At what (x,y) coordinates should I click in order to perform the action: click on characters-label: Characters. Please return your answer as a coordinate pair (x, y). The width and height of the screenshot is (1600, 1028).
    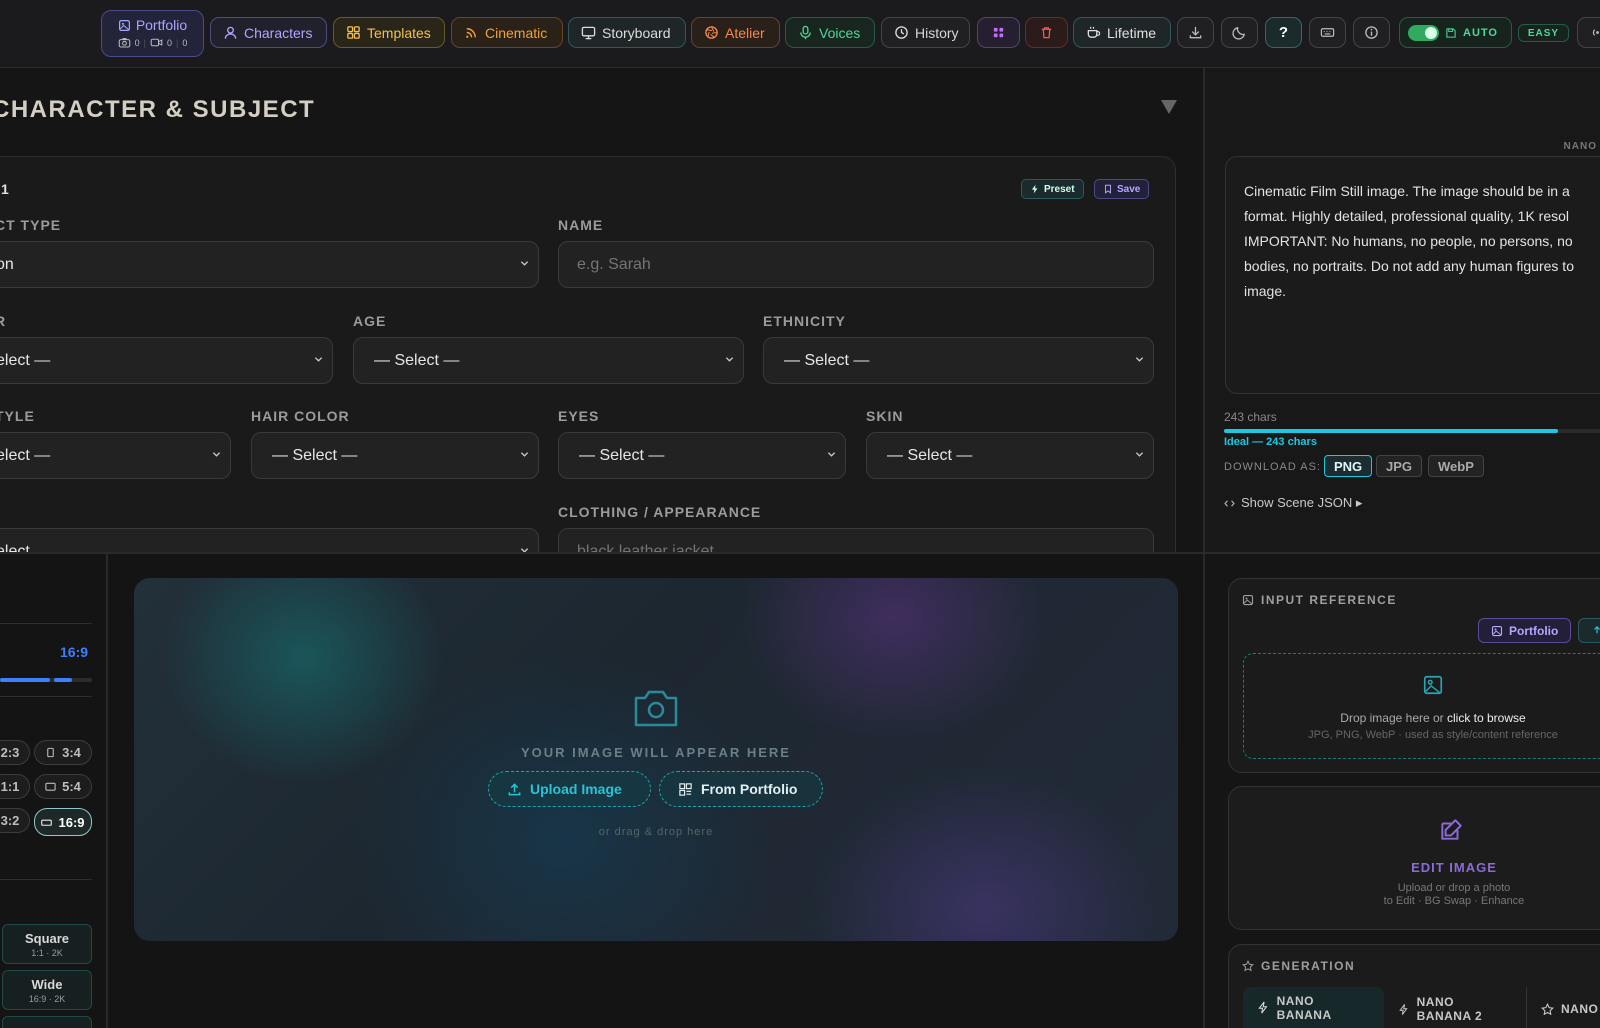
    Looking at the image, I should click on (278, 32).